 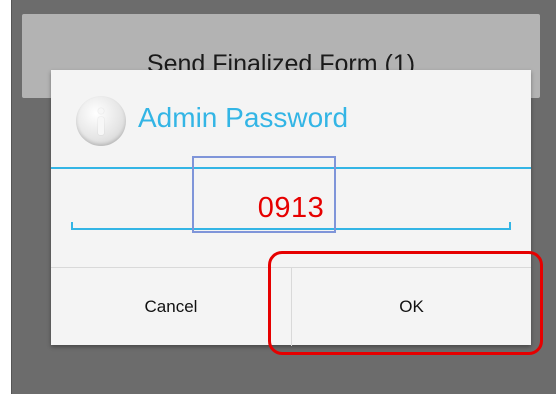 What do you see at coordinates (243, 117) in the screenshot?
I see `dialog-title: Admin Password` at bounding box center [243, 117].